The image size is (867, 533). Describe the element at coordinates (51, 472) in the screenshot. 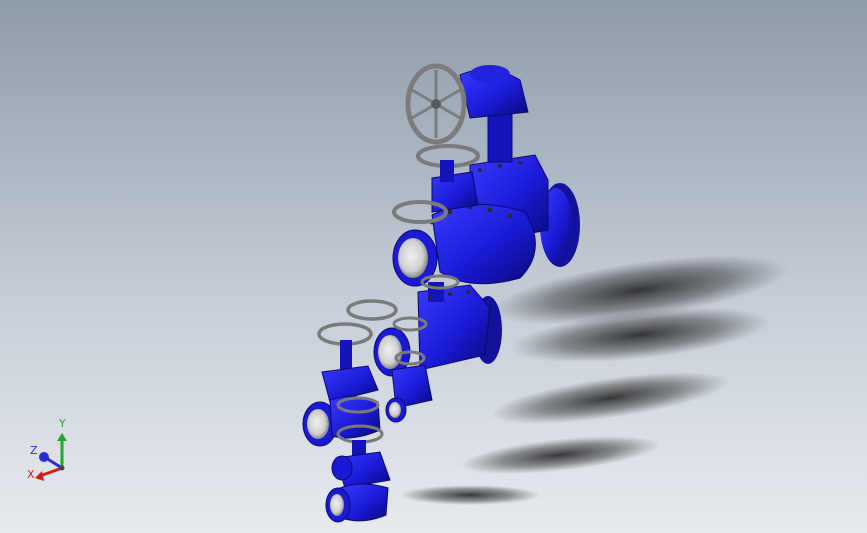

I see `x-axis-arrow` at that location.